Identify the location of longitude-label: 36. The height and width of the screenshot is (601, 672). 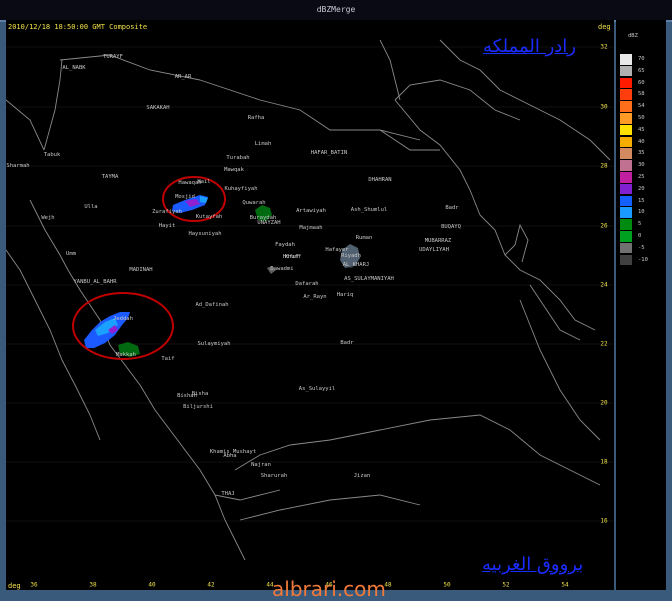
(34, 585).